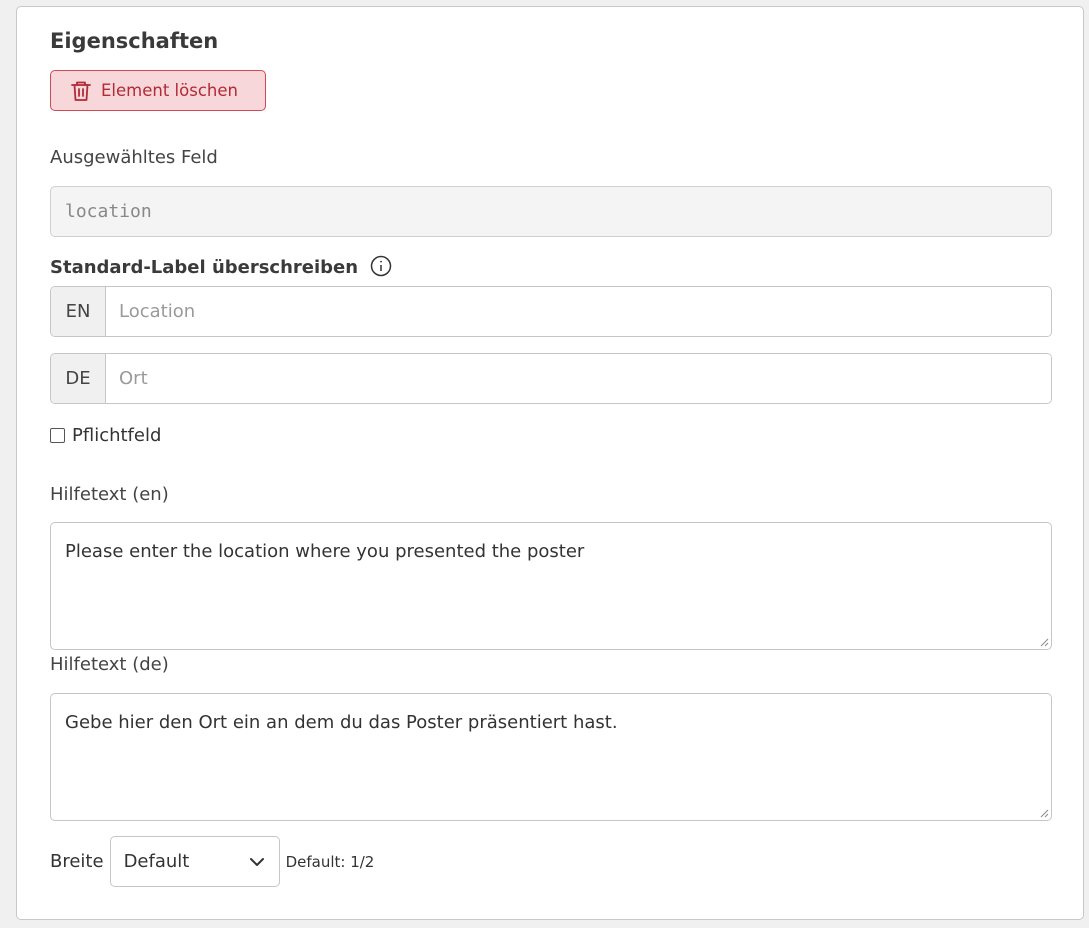 This screenshot has width=1089, height=928. I want to click on info-circle-icon, so click(381, 266).